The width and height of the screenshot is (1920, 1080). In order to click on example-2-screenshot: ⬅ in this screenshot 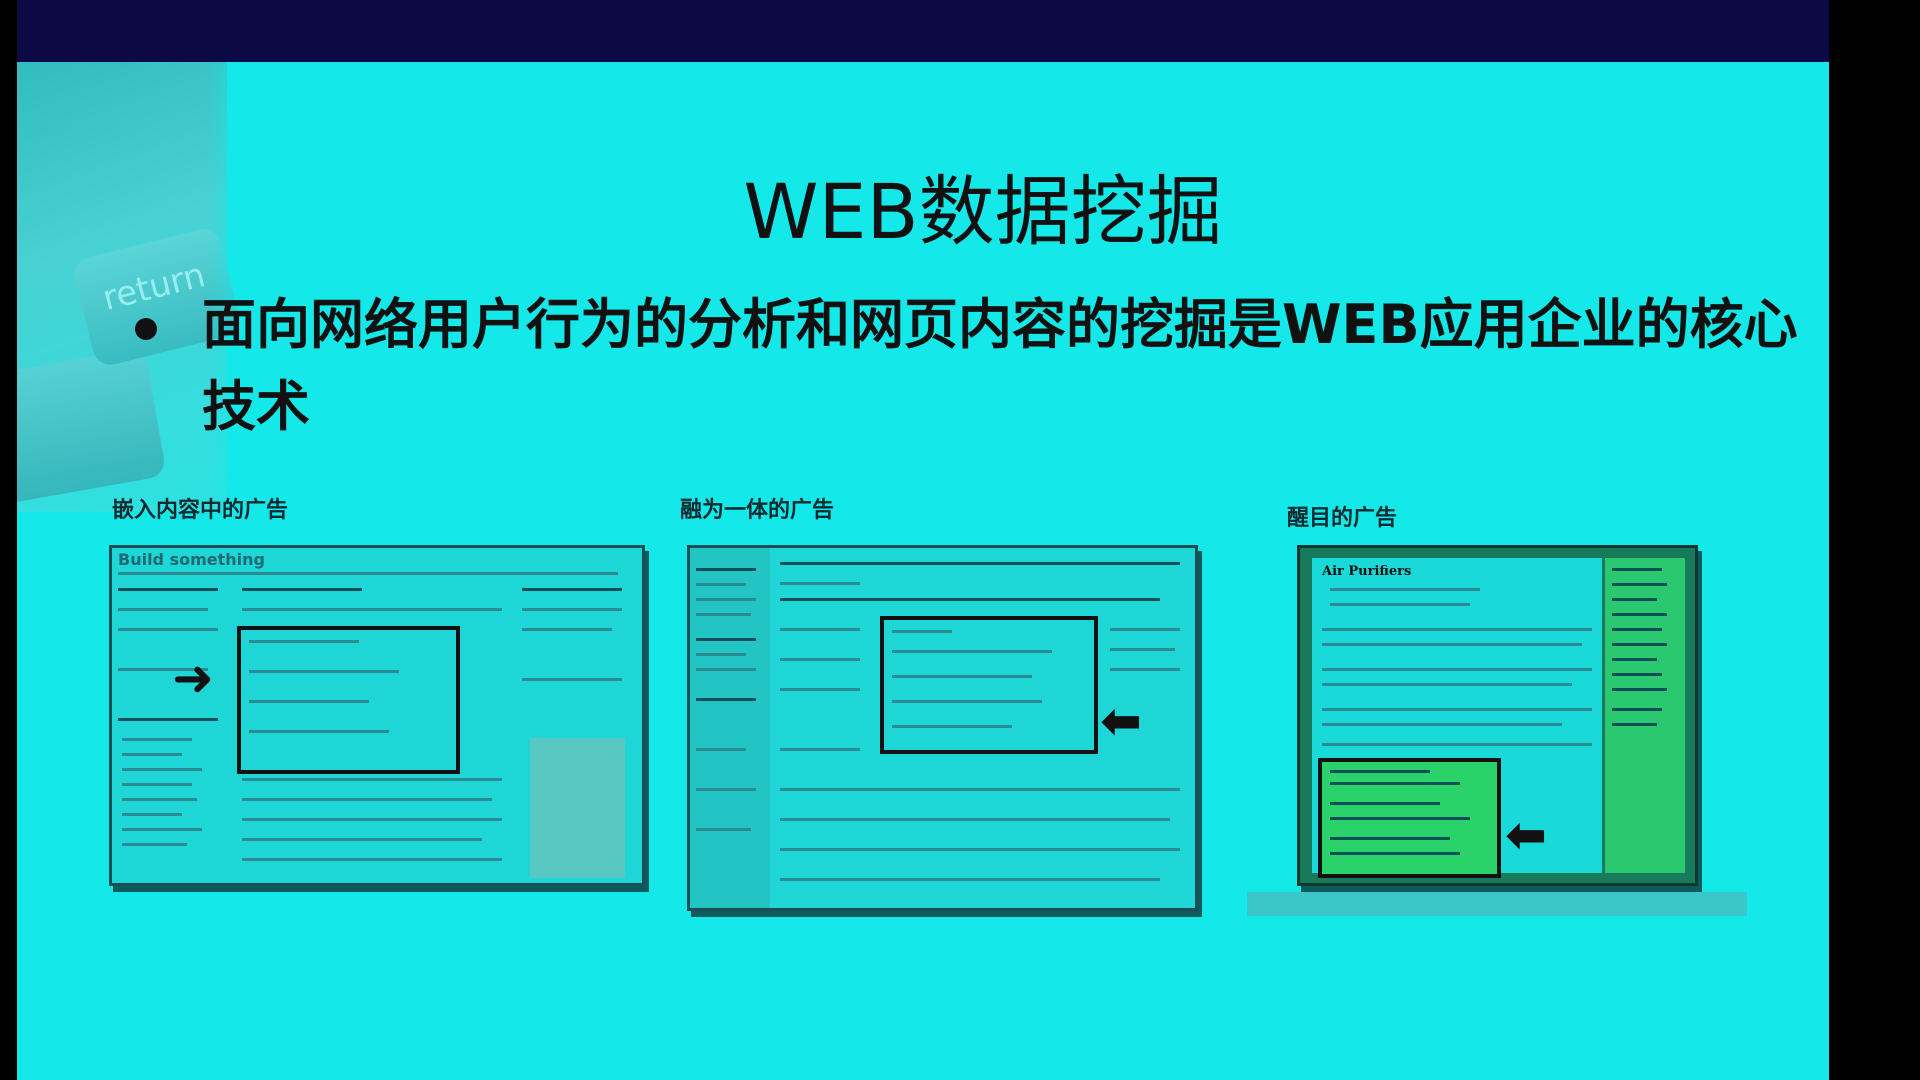, I will do `click(942, 728)`.